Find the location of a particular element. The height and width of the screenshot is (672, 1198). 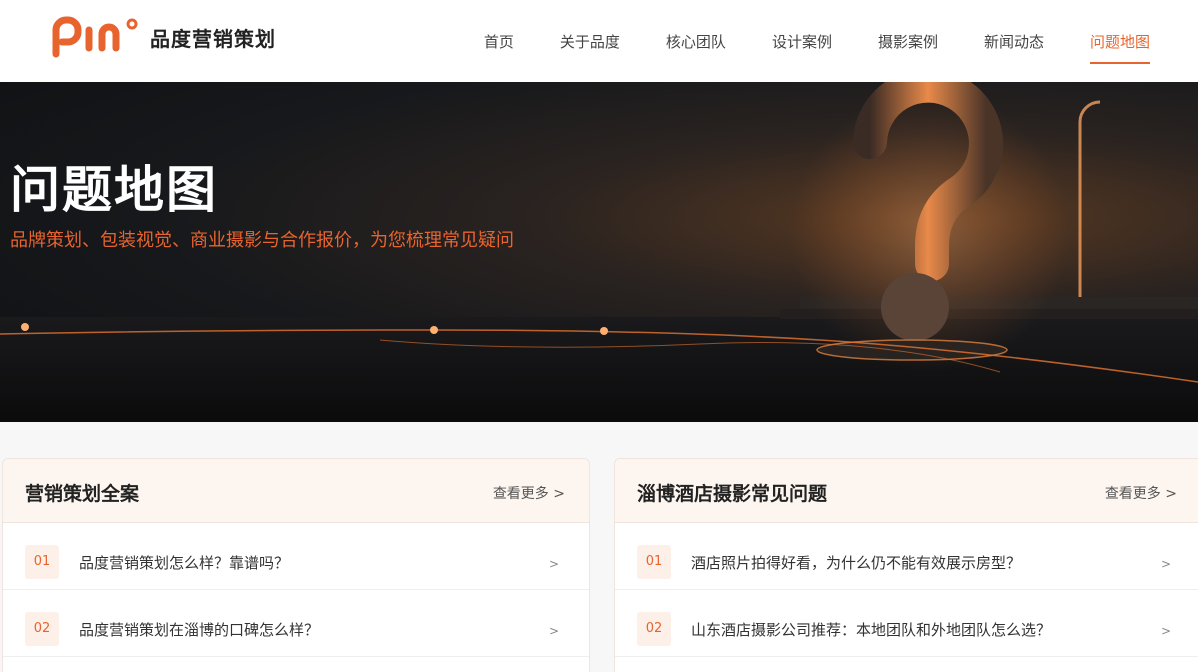

card-title: 淄博酒店摄影常见问题 is located at coordinates (732, 494).